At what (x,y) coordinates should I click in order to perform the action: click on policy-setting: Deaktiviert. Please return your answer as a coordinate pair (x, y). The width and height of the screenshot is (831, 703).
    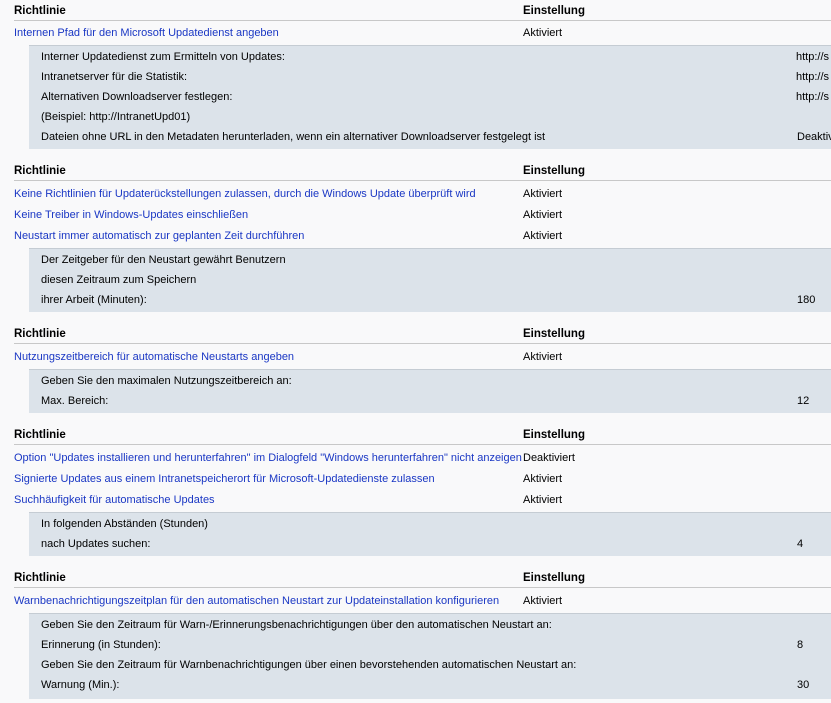
    Looking at the image, I should click on (549, 458).